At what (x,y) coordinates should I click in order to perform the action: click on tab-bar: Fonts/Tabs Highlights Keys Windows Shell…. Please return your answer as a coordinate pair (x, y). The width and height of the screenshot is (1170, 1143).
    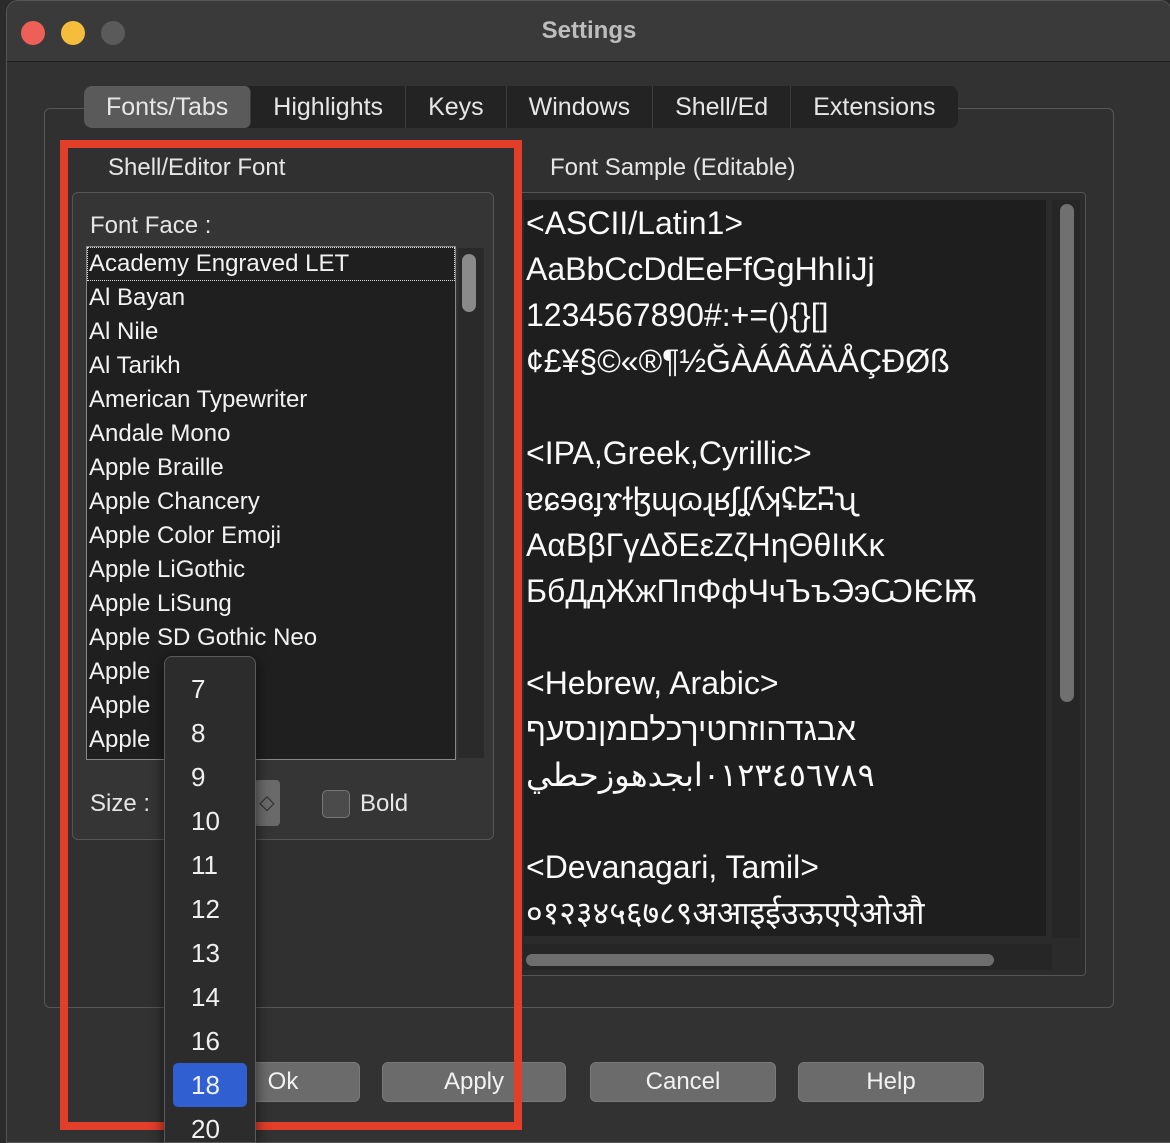
    Looking at the image, I should click on (521, 107).